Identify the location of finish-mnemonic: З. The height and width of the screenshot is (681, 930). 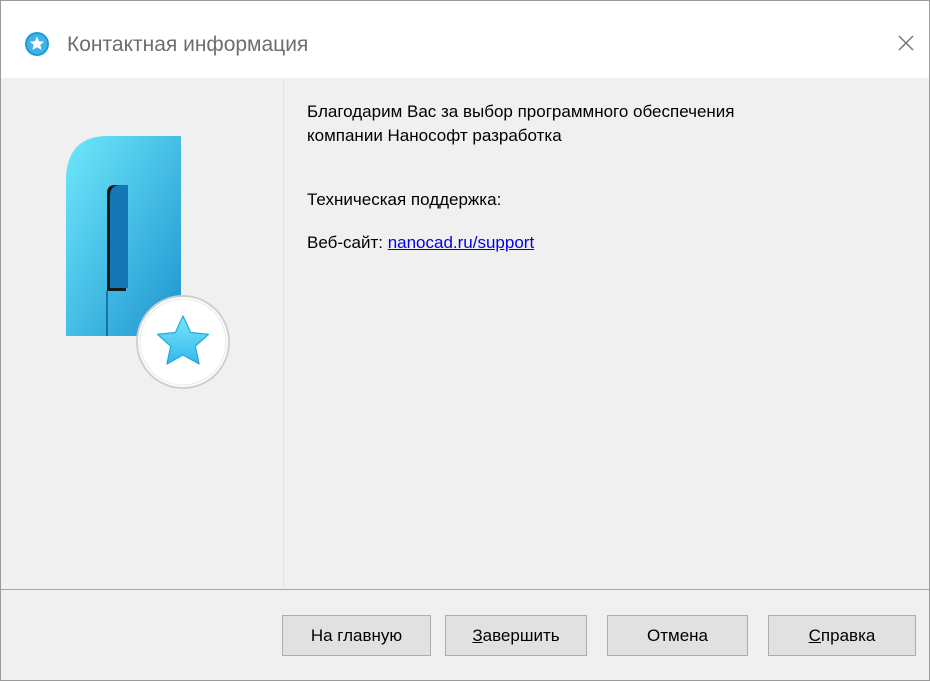
(477, 635).